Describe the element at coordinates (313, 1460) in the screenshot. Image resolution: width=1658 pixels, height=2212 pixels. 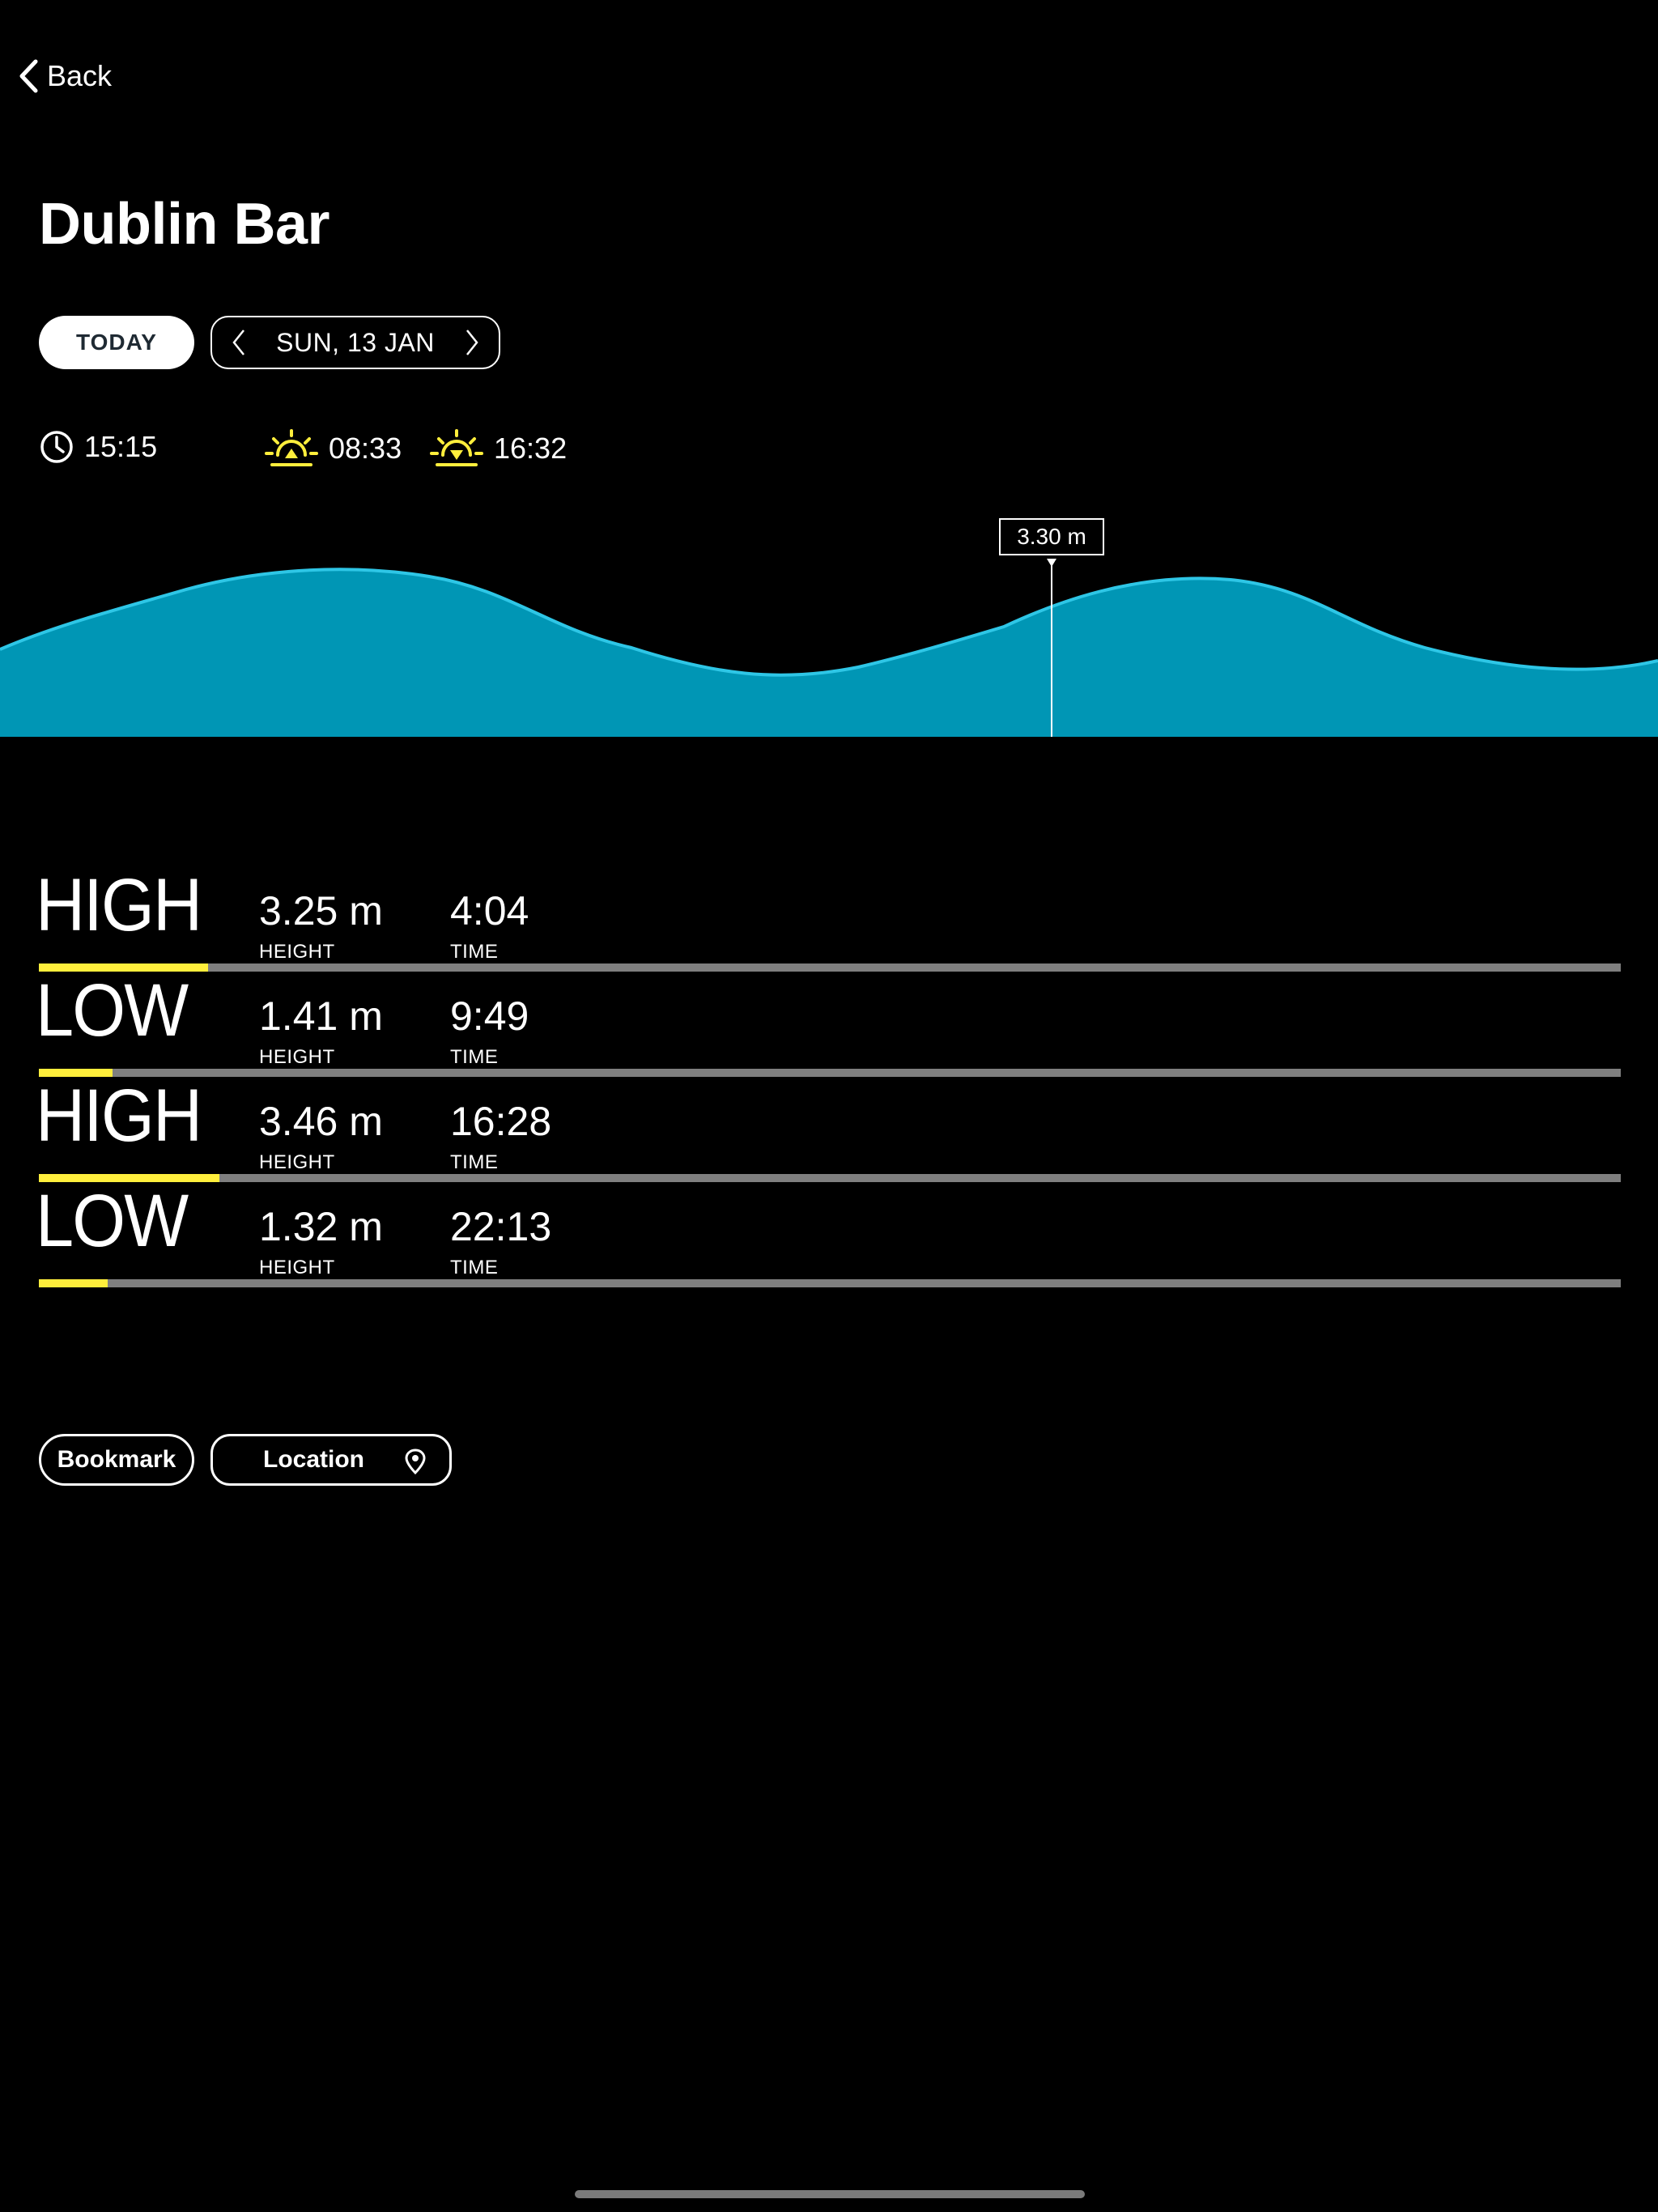
I see `location-label: Location` at that location.